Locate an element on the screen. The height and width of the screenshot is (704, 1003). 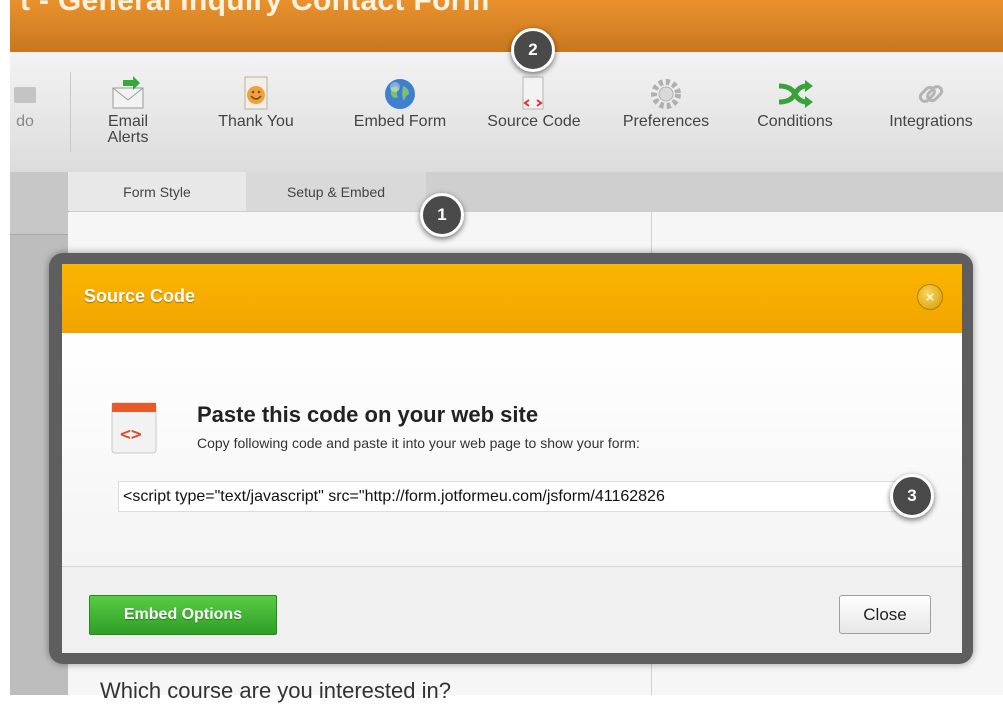
integrations-label: Integrations is located at coordinates (931, 121).